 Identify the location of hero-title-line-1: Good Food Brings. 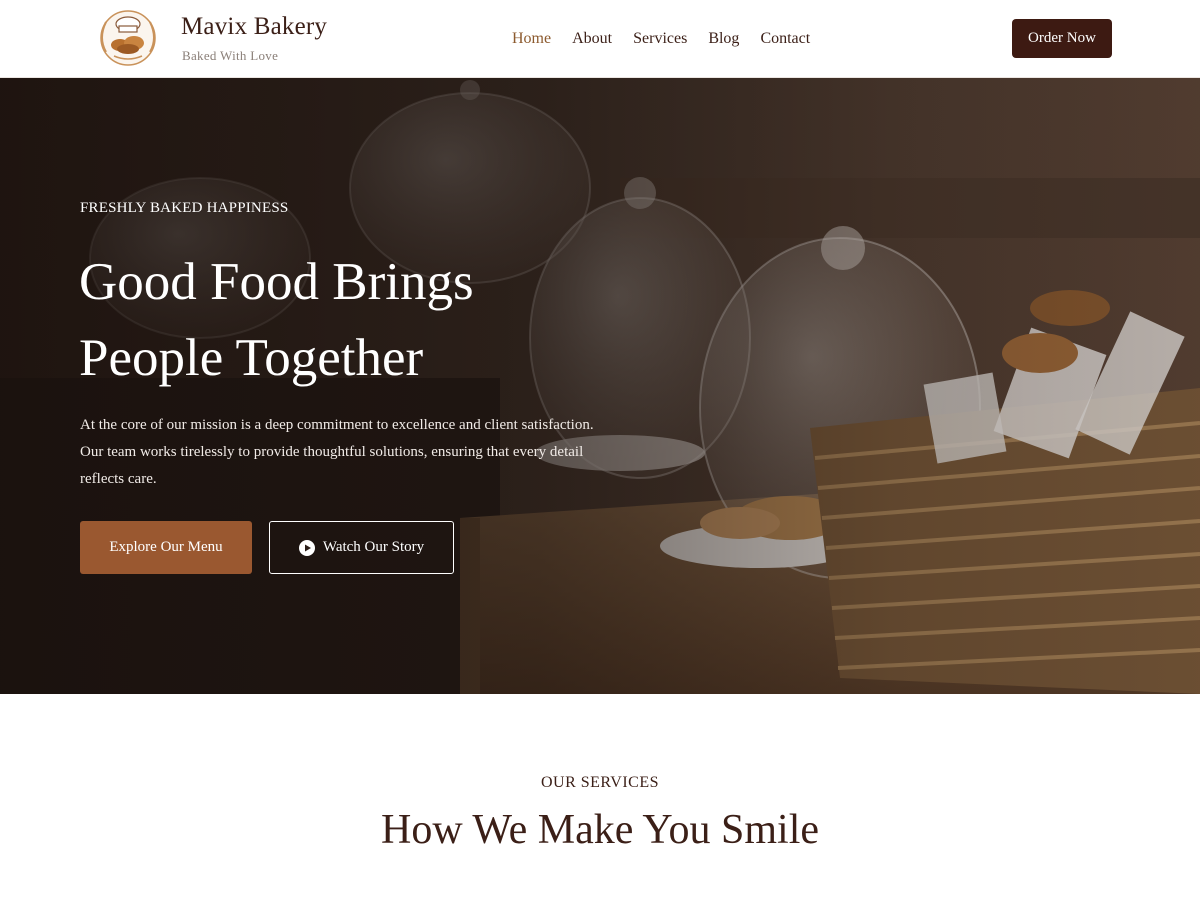
(276, 282).